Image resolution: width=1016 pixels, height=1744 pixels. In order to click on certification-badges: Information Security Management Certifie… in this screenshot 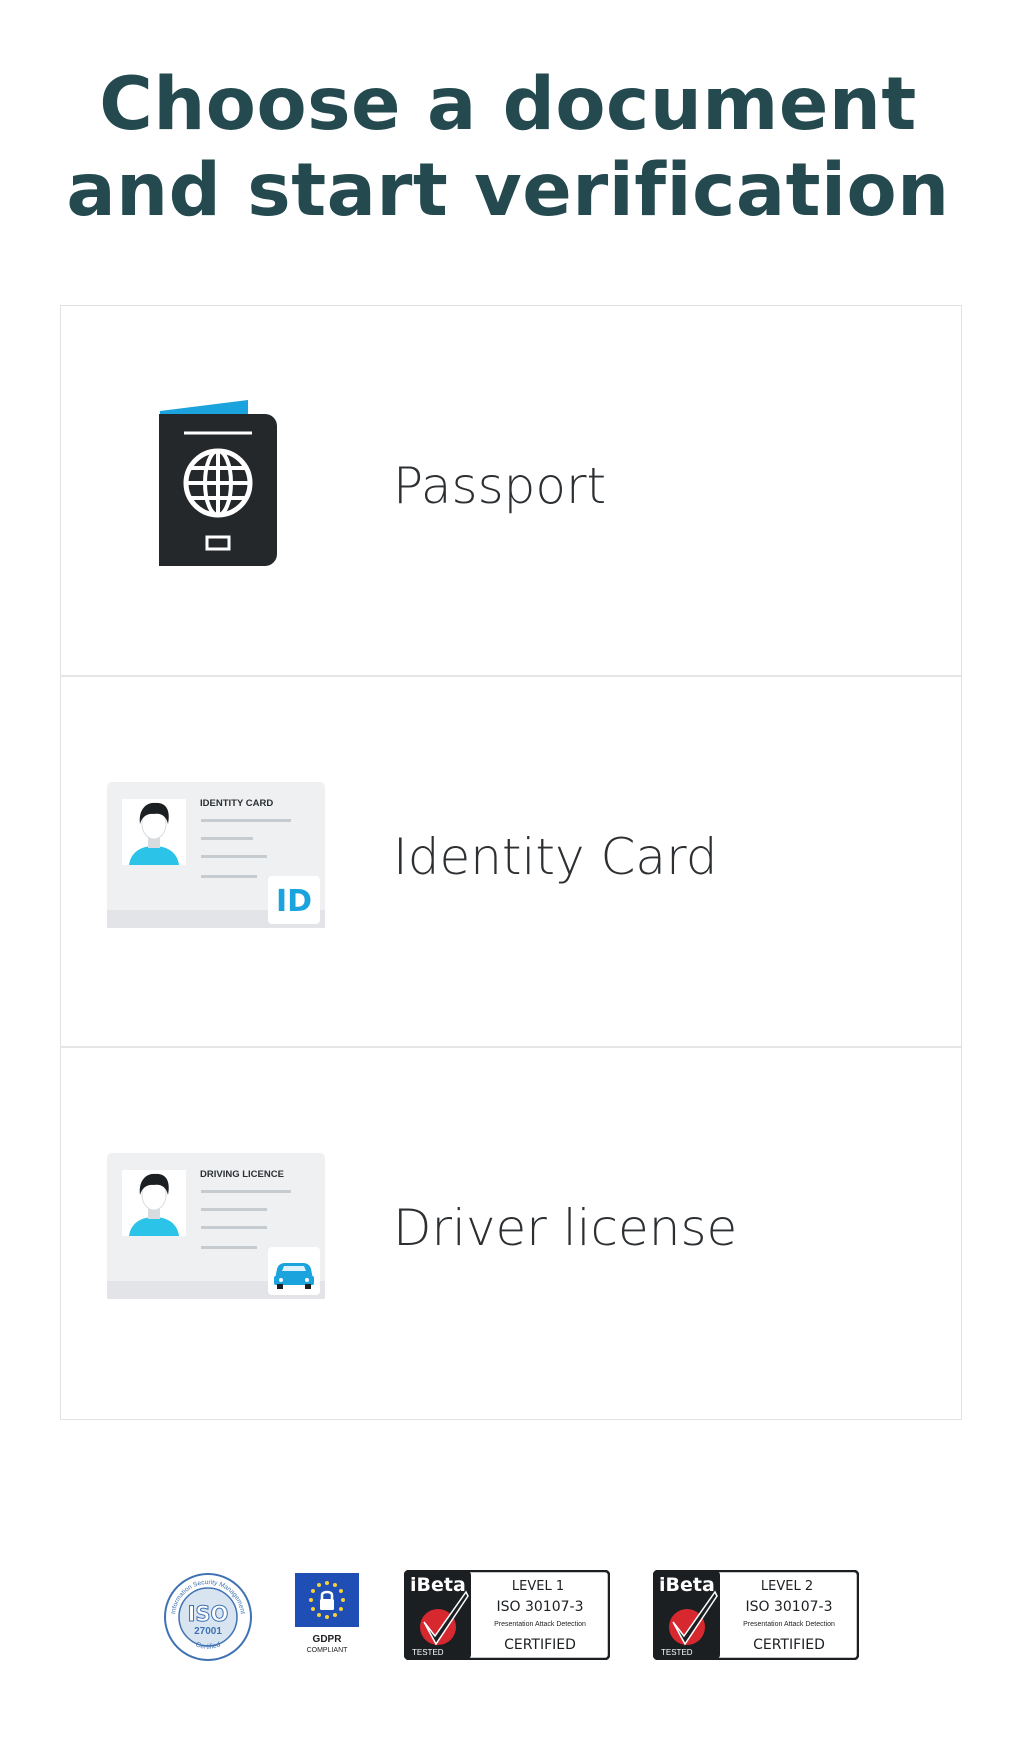, I will do `click(508, 1620)`.